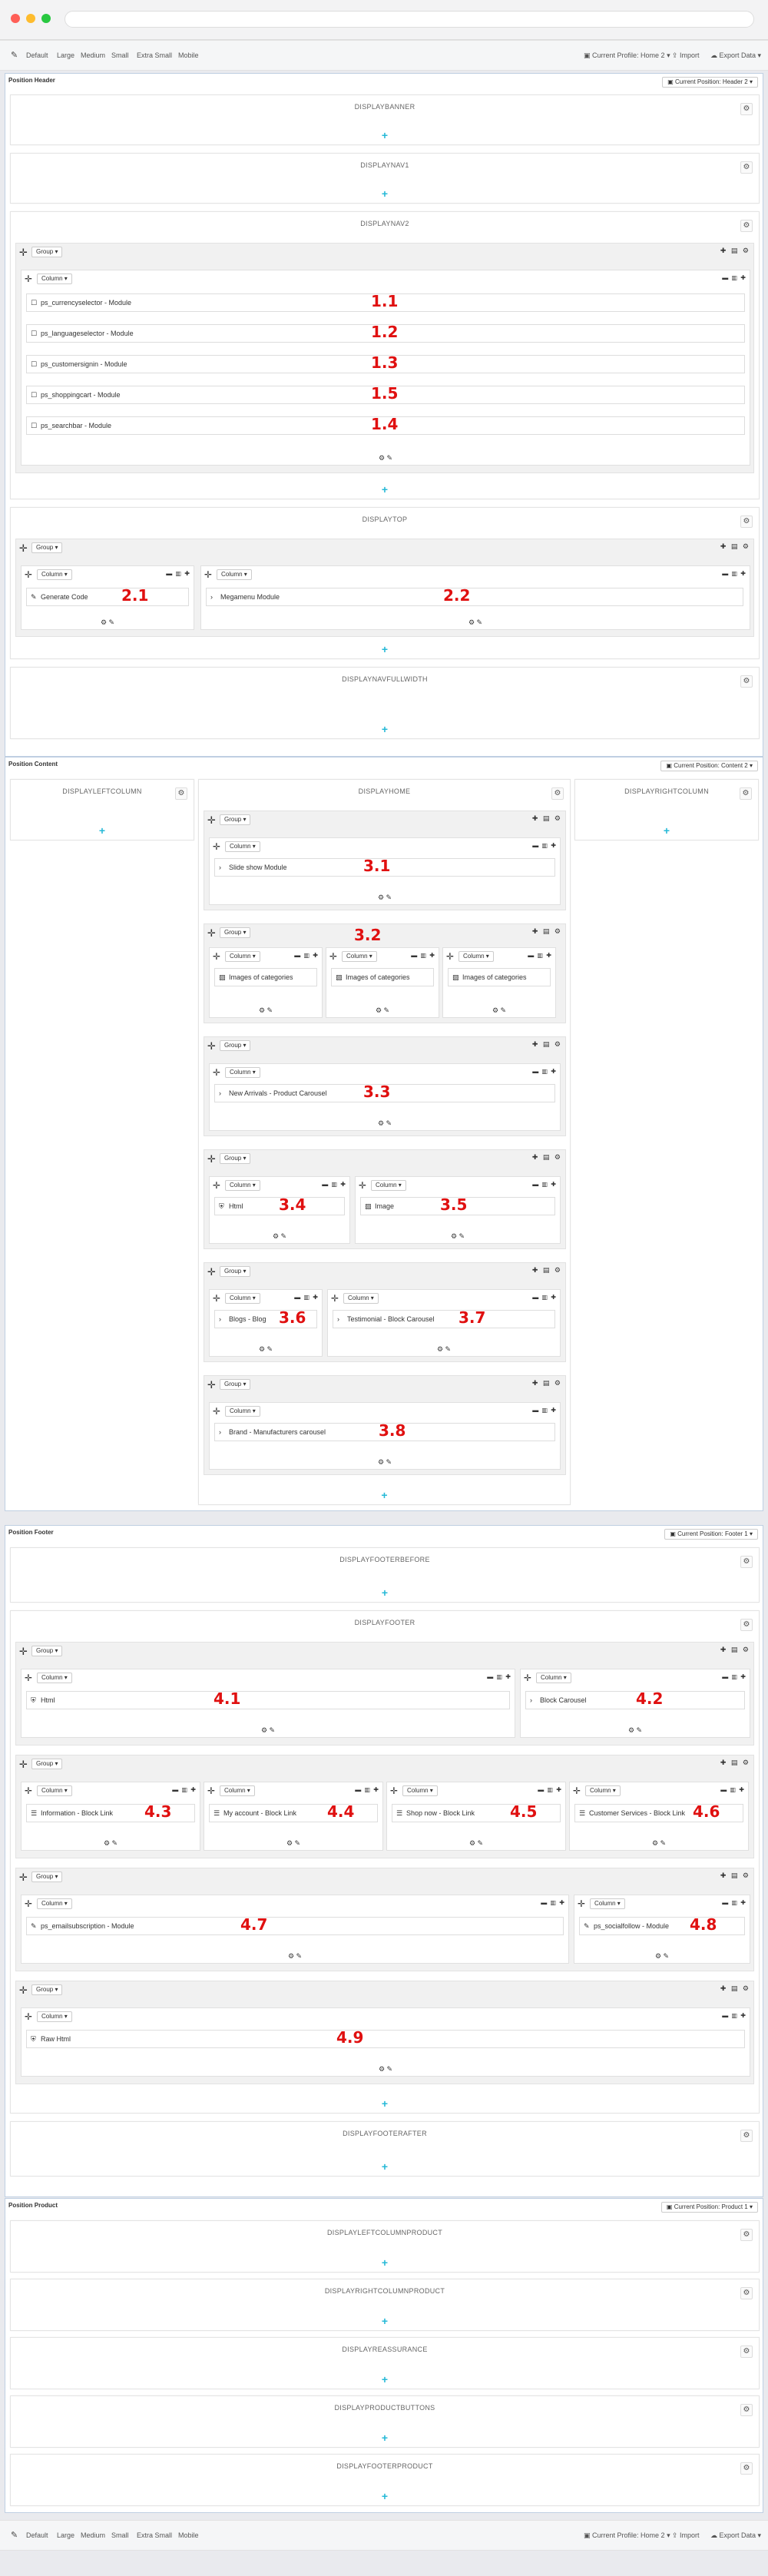 The width and height of the screenshot is (768, 2576). I want to click on maximize-dot-icon, so click(46, 18).